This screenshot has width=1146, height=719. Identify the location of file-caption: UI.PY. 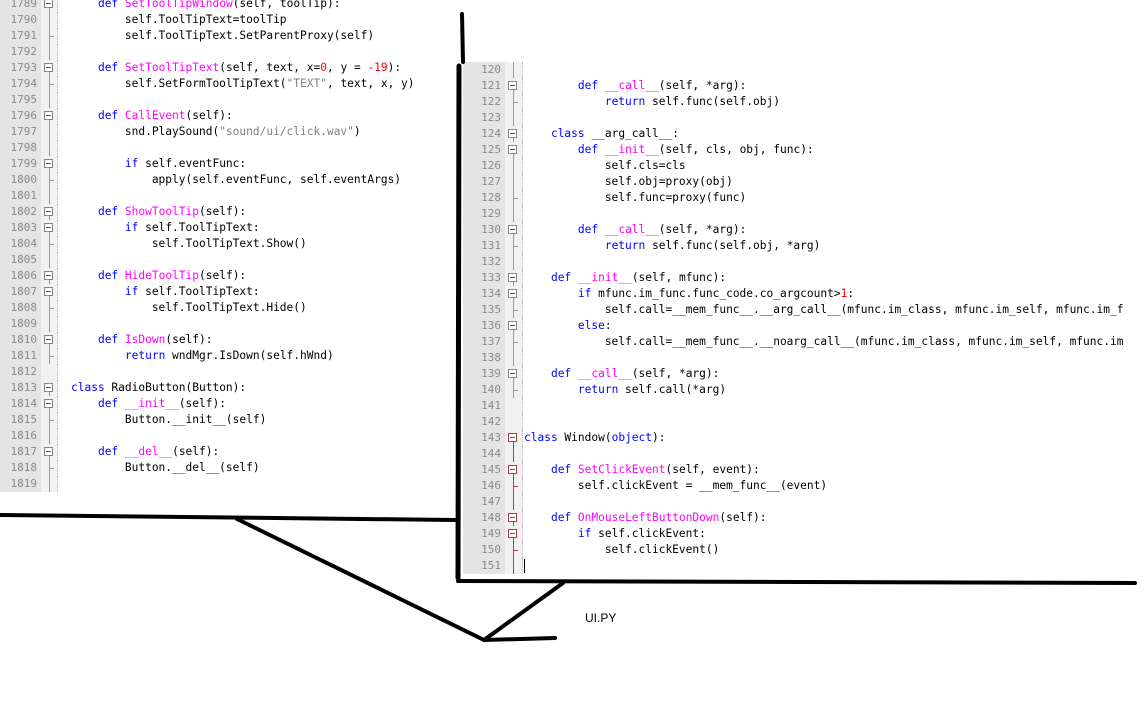
(601, 618).